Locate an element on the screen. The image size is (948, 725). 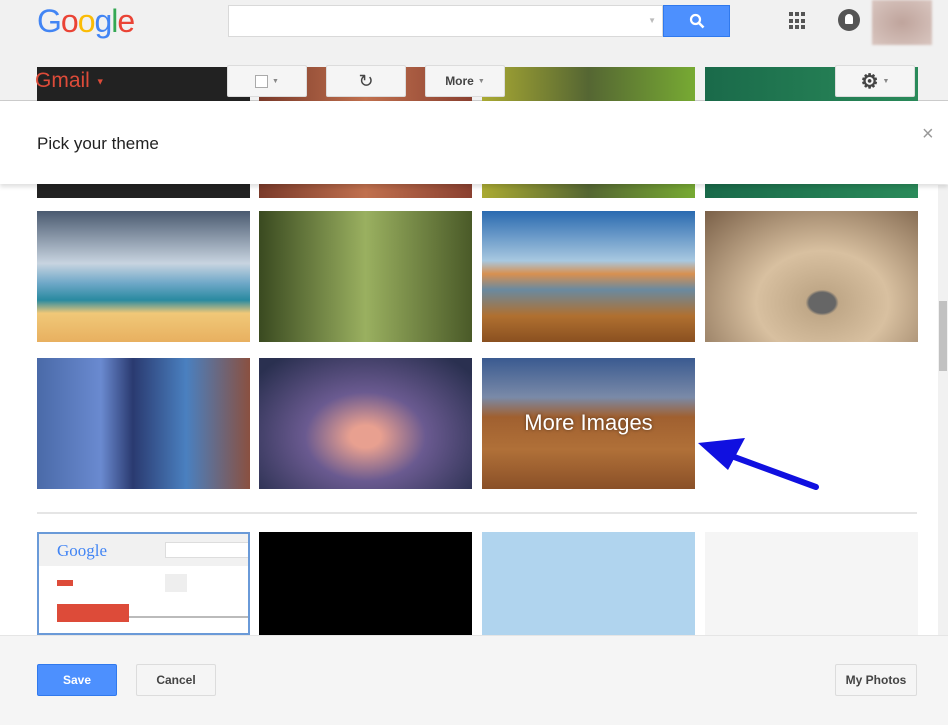
theme-beach is located at coordinates (143, 276).